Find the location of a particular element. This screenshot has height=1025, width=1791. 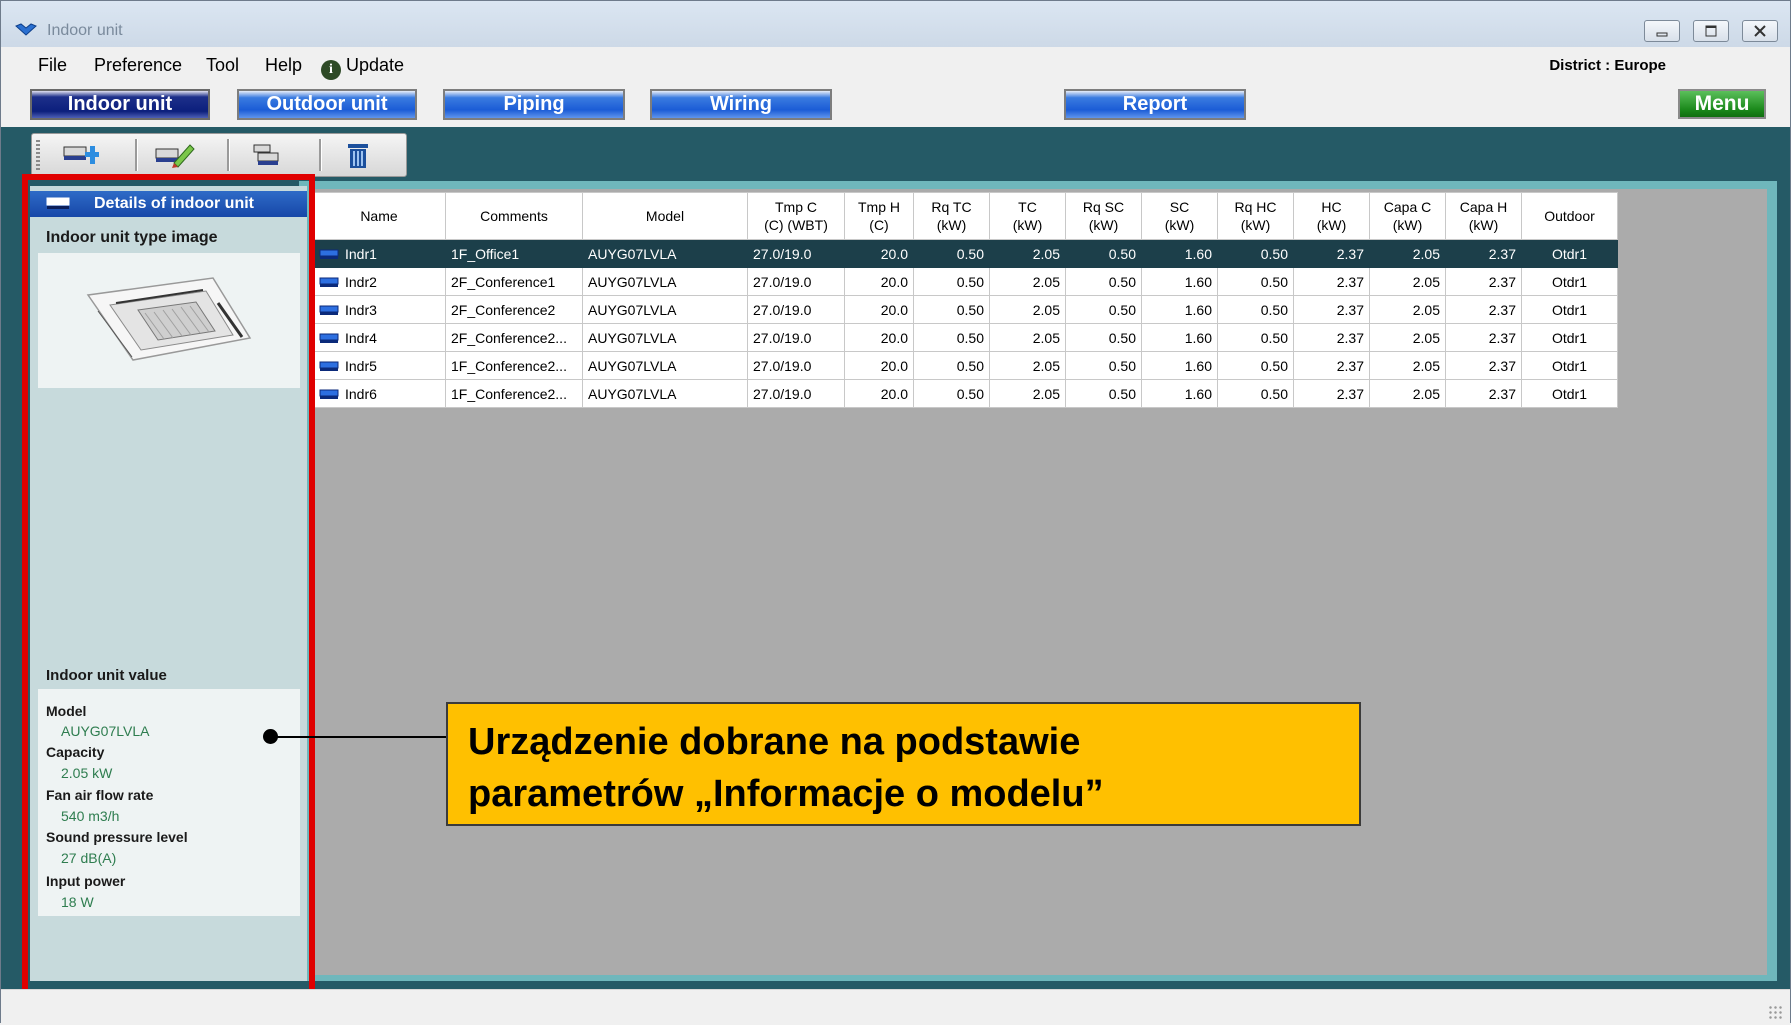

resize-grip-icon is located at coordinates (1775, 1012).